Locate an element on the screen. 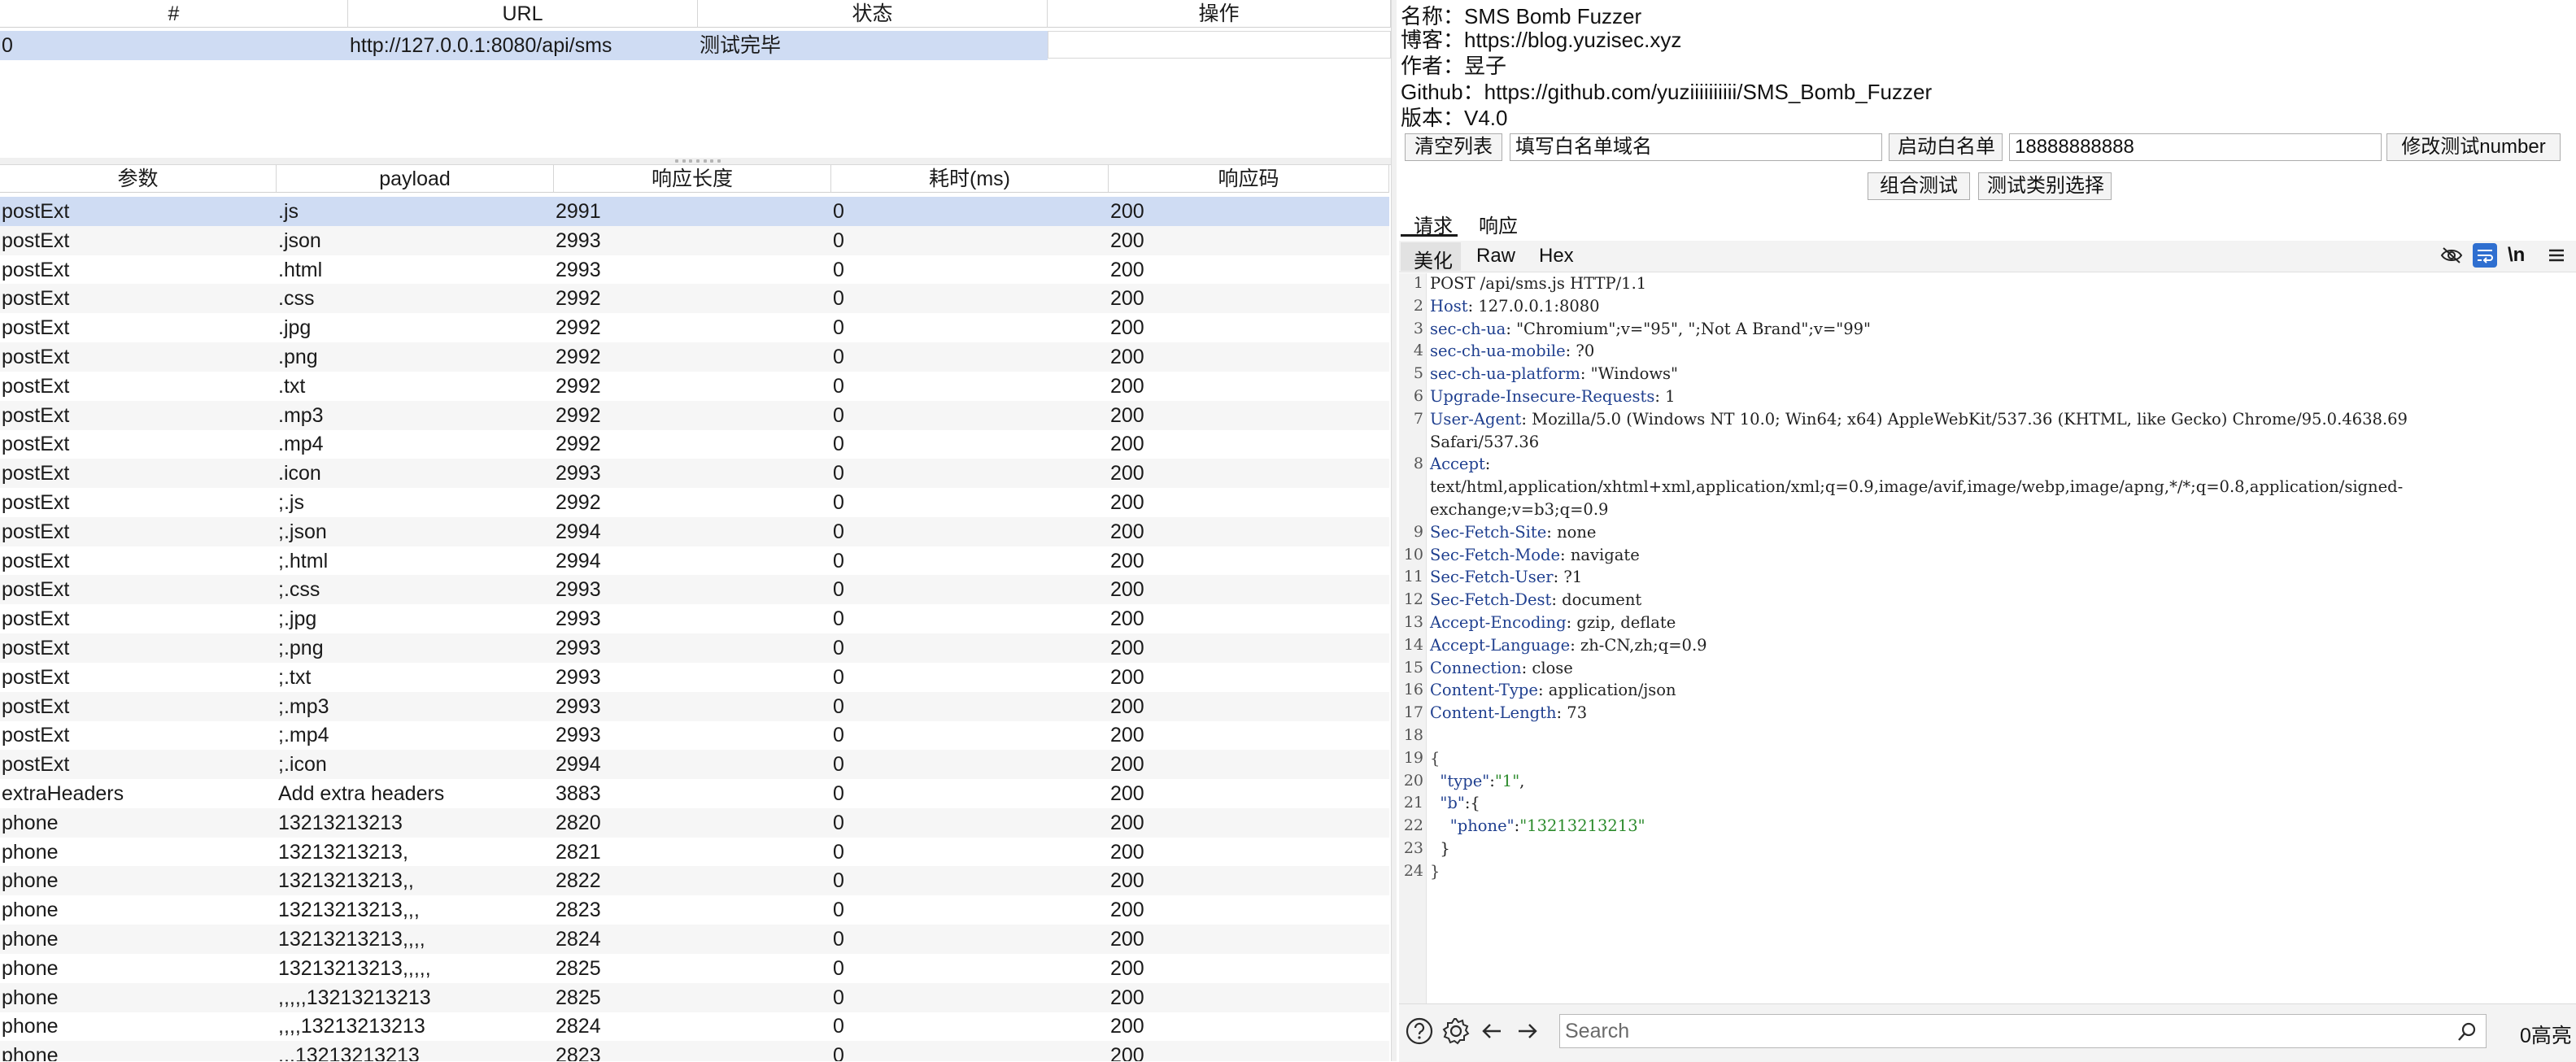 The height and width of the screenshot is (1062, 2576). col-header-url: URL is located at coordinates (523, 14).